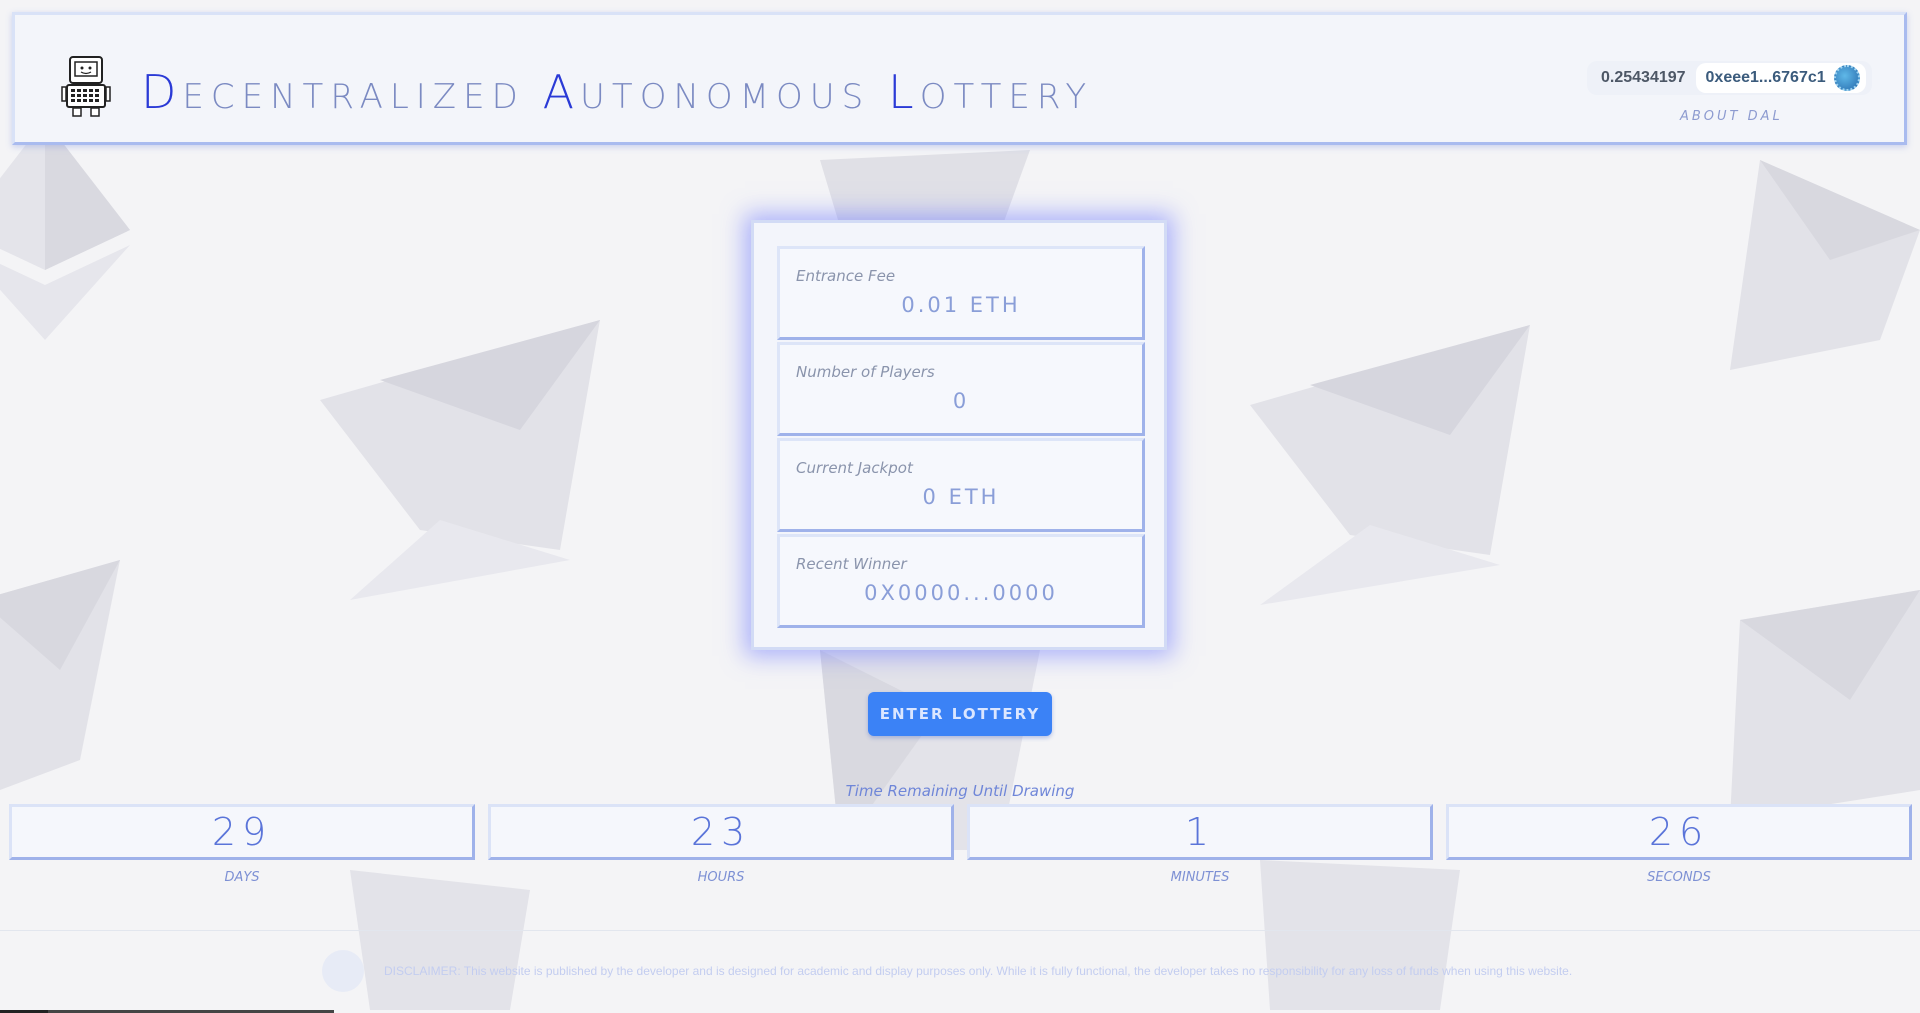 This screenshot has width=1920, height=1013. I want to click on stat-label: Entrance Fee, so click(846, 276).